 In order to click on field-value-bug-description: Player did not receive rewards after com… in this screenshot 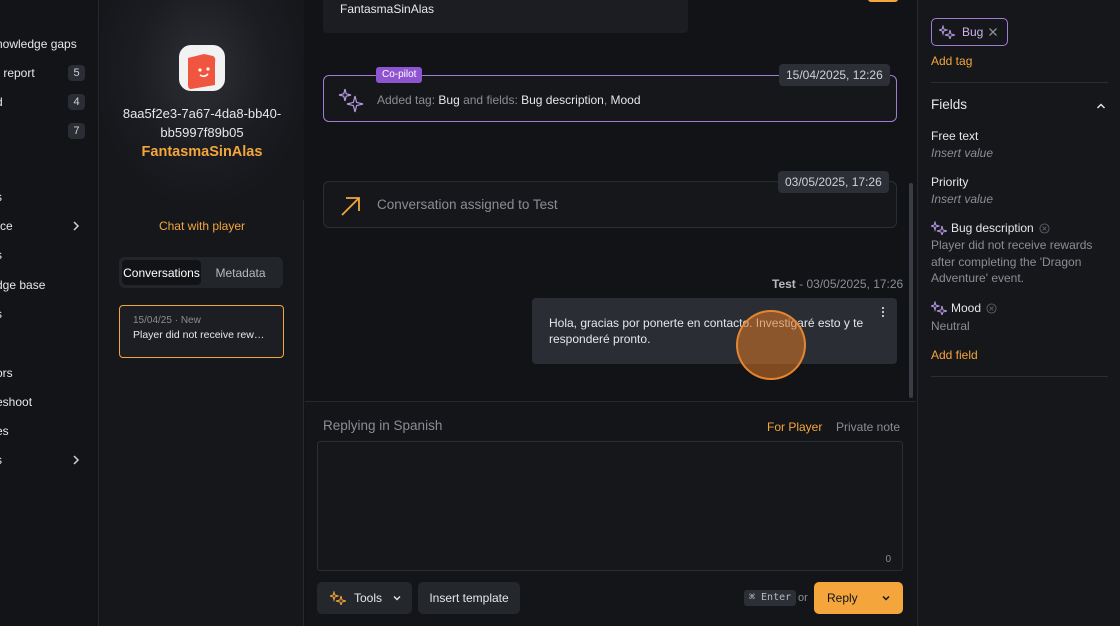, I will do `click(1020, 262)`.